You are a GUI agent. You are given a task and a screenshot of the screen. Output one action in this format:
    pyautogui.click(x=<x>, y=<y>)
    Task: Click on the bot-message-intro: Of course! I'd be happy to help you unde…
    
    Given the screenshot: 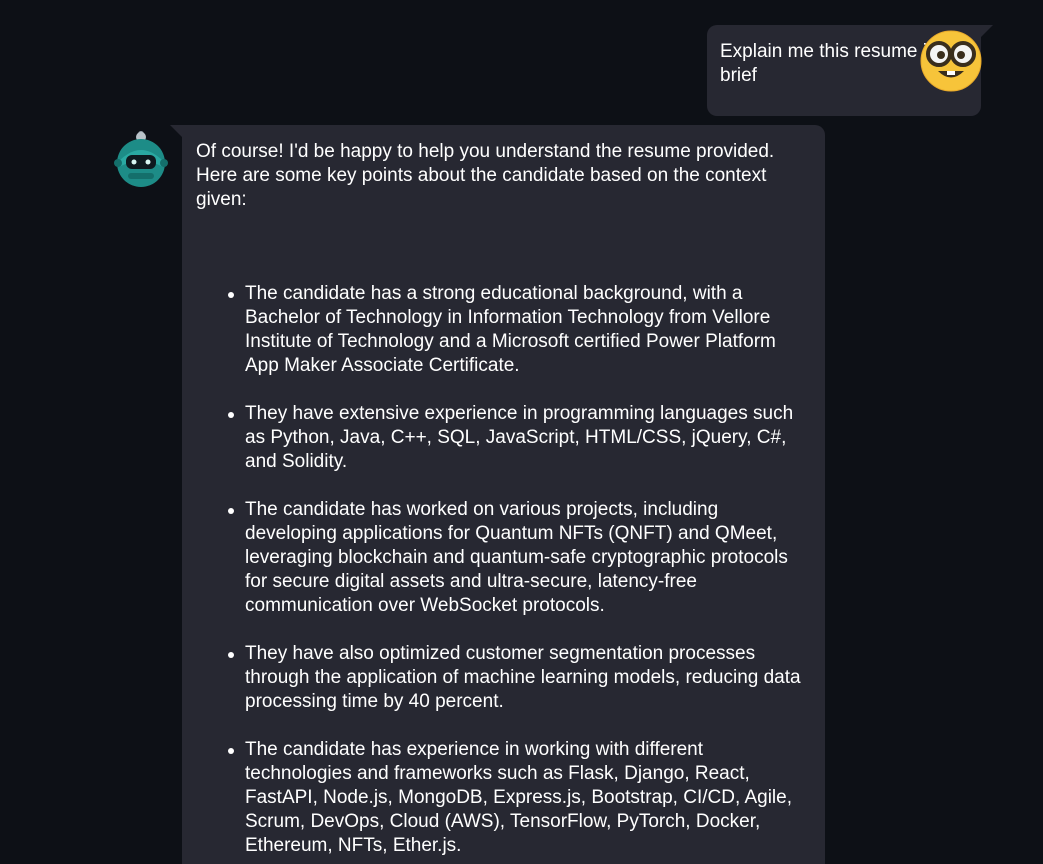 What is the action you would take?
    pyautogui.click(x=485, y=175)
    